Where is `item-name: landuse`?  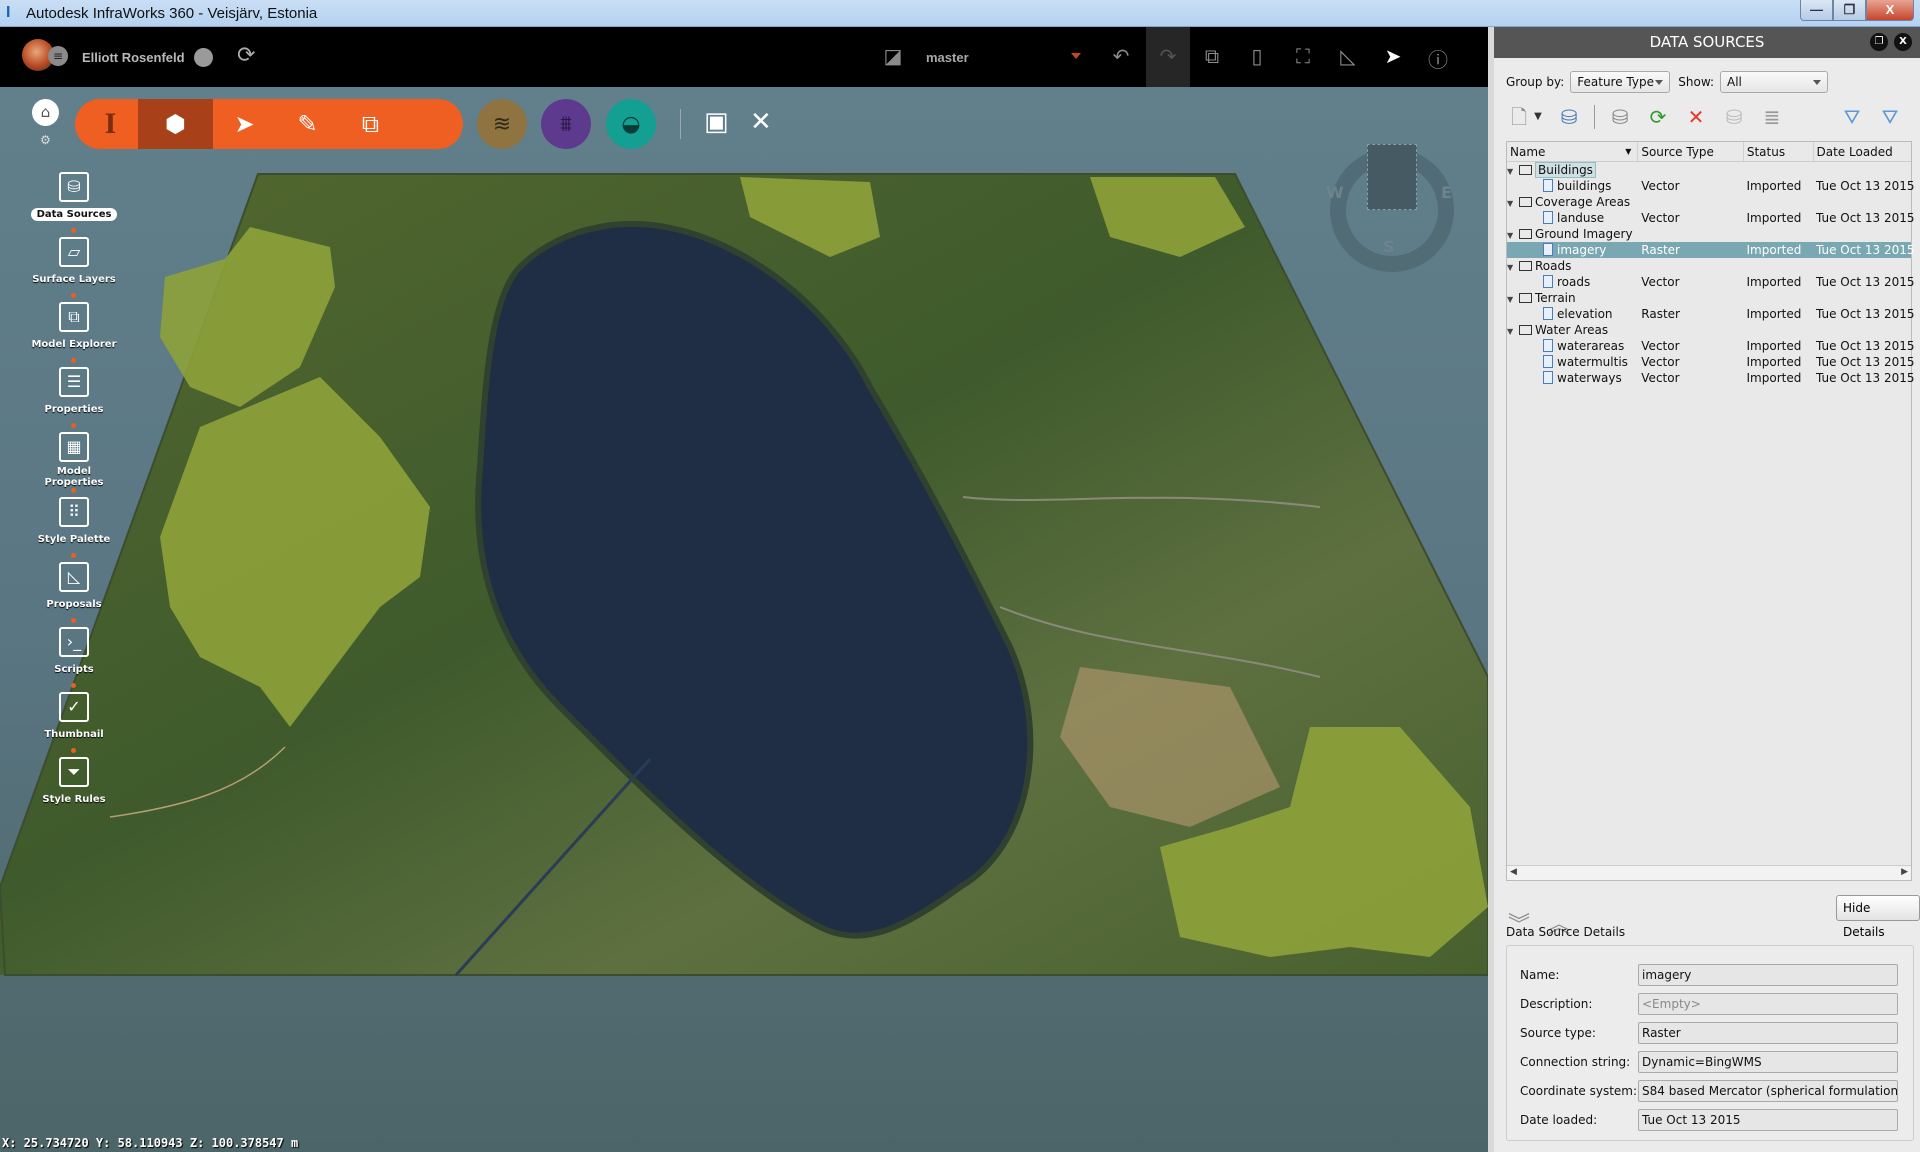 item-name: landuse is located at coordinates (1581, 218).